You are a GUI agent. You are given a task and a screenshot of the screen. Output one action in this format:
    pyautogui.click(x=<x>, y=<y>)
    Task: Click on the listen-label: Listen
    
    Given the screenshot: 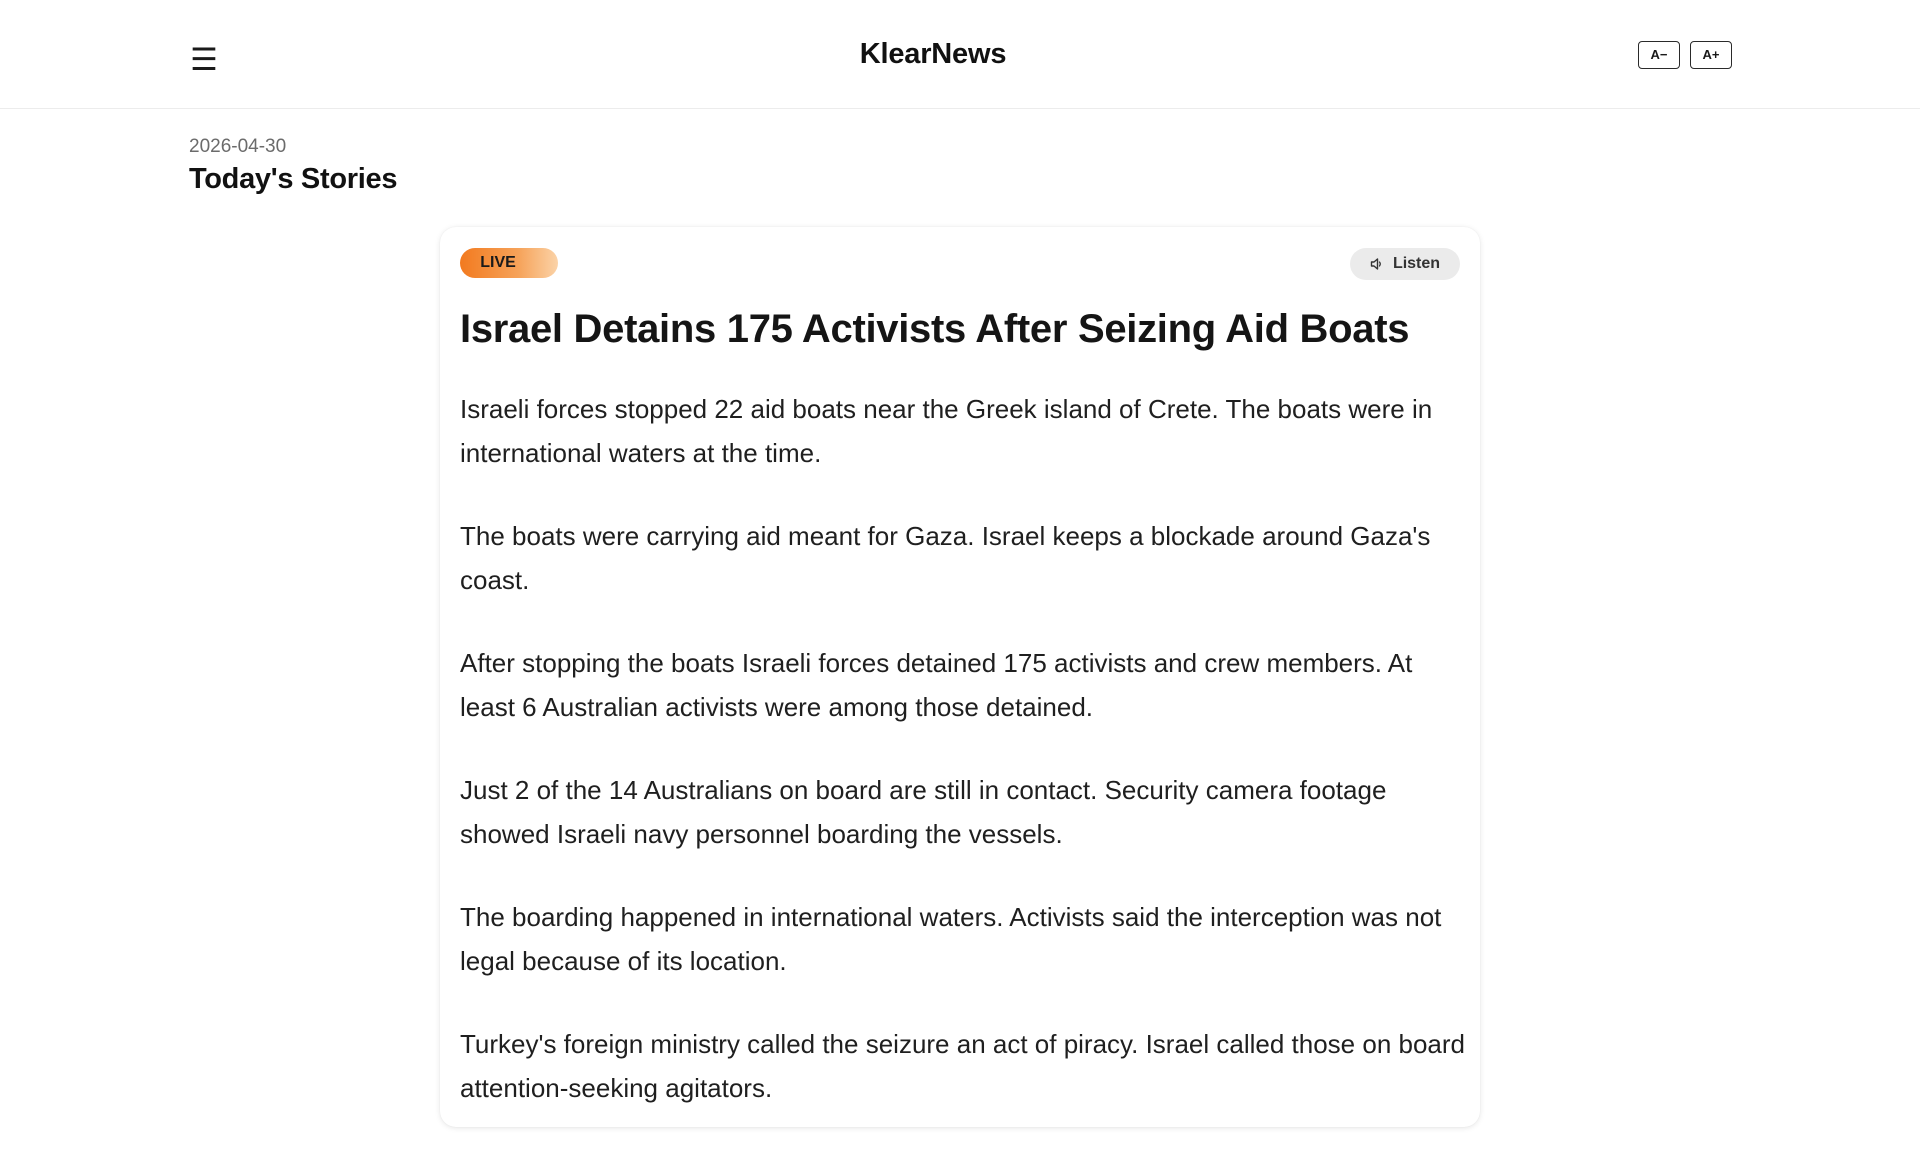 What is the action you would take?
    pyautogui.click(x=1416, y=263)
    